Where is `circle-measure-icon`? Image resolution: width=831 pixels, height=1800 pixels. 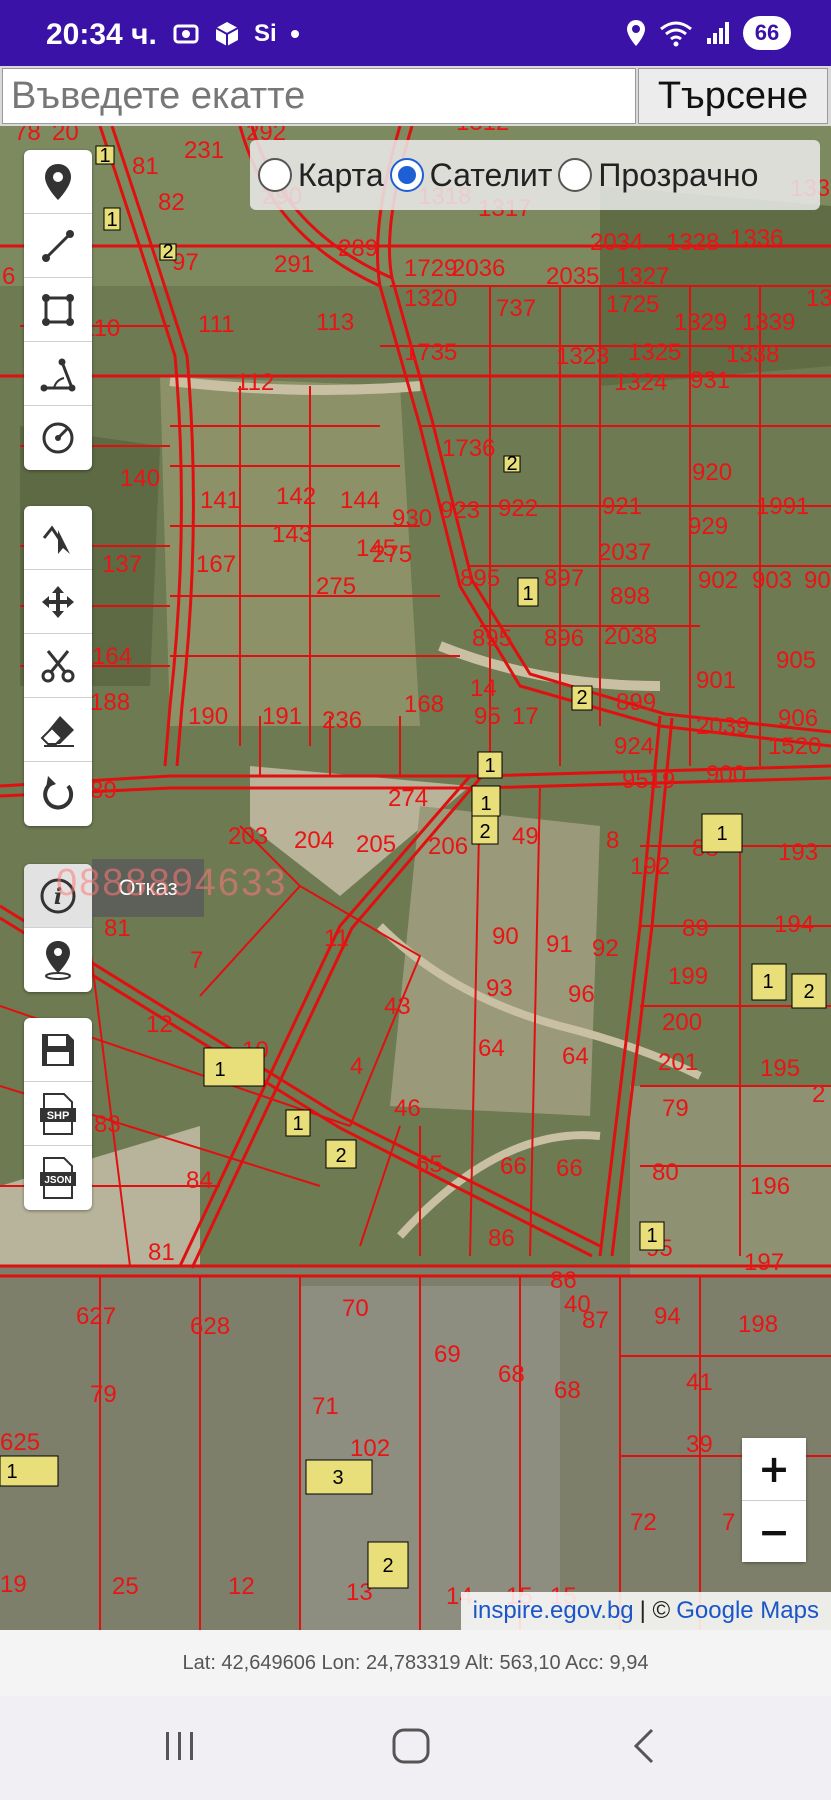
circle-measure-icon is located at coordinates (58, 438).